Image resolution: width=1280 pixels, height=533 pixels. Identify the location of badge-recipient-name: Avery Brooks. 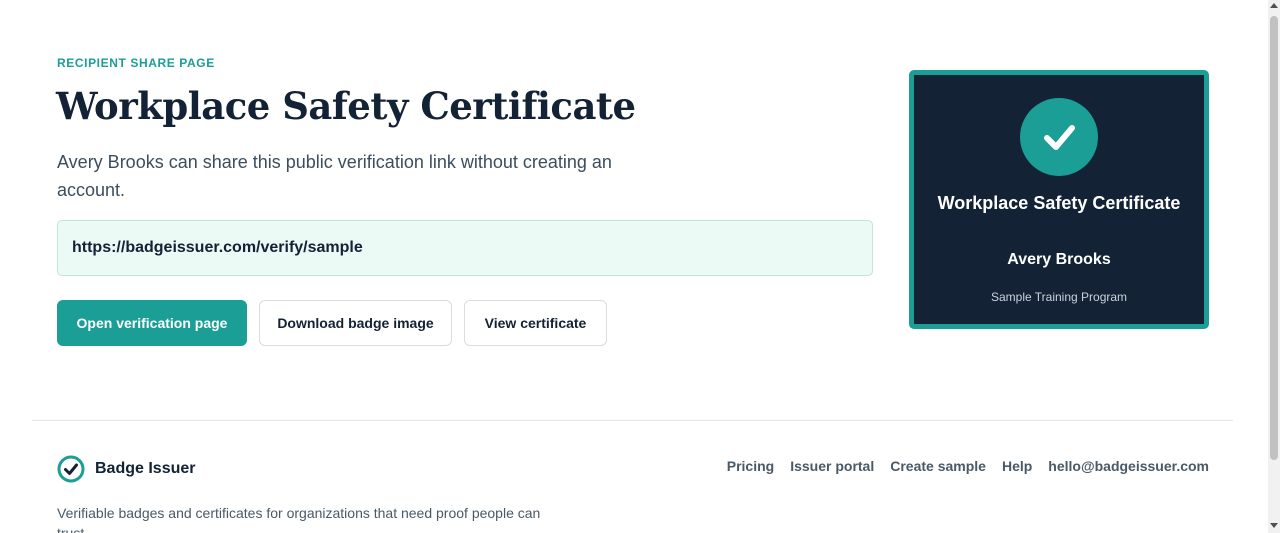
(1059, 259).